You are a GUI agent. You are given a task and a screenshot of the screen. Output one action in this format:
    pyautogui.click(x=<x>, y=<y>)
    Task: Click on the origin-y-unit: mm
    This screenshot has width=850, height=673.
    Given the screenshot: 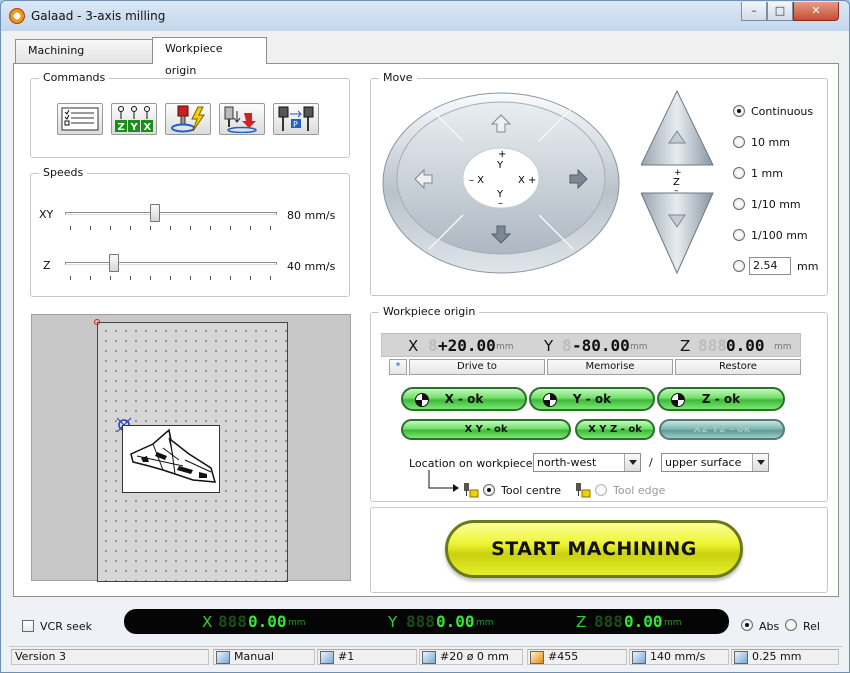 What is the action you would take?
    pyautogui.click(x=639, y=347)
    